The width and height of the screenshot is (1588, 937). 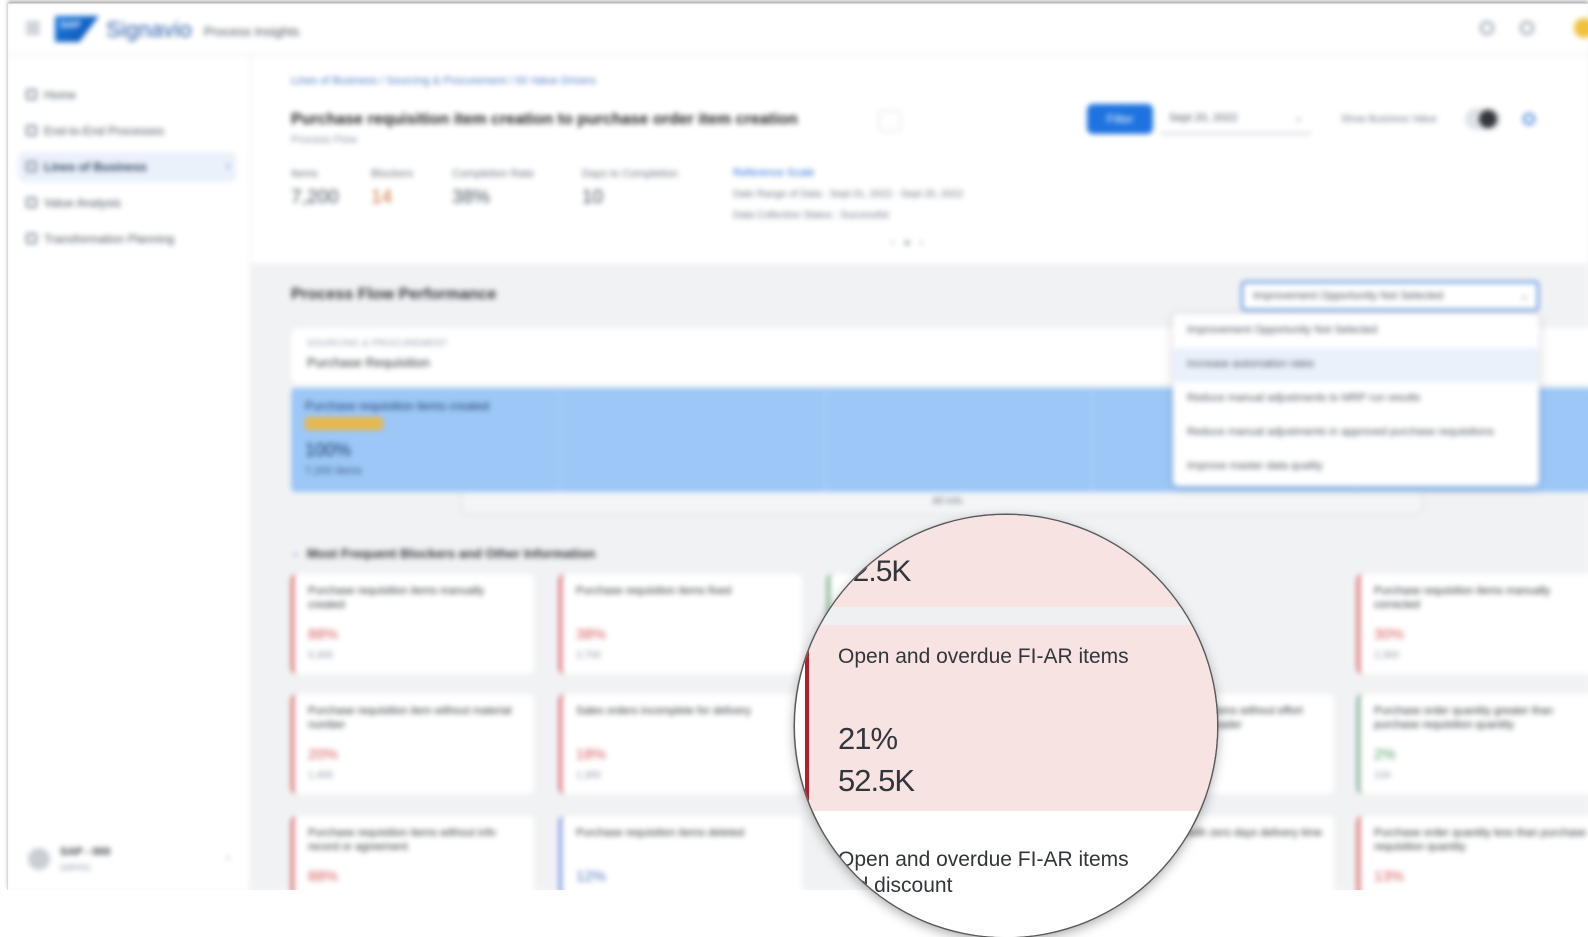 What do you see at coordinates (127, 203) in the screenshot?
I see `sidebar-item-value-analysis: Value Analysis` at bounding box center [127, 203].